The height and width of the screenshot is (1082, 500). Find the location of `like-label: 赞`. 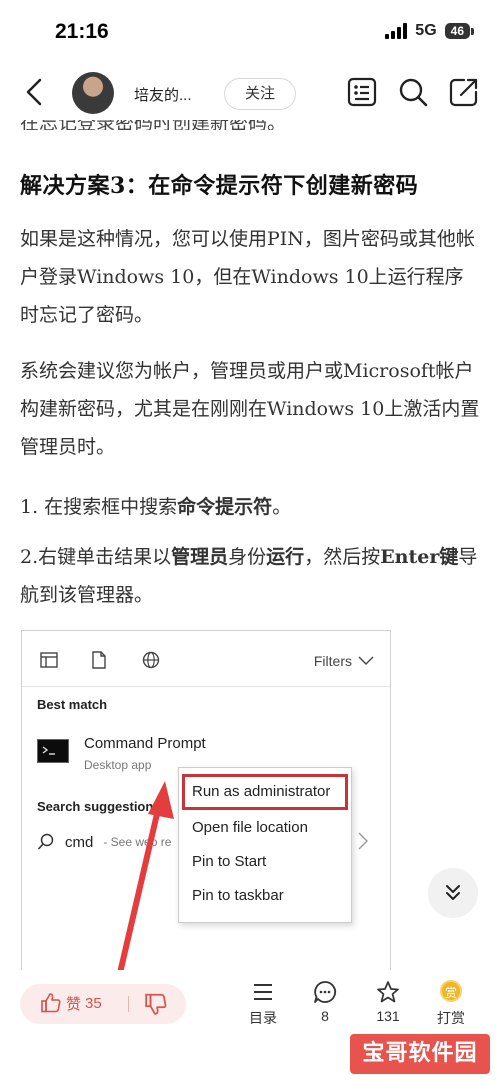

like-label: 赞 is located at coordinates (74, 1004).